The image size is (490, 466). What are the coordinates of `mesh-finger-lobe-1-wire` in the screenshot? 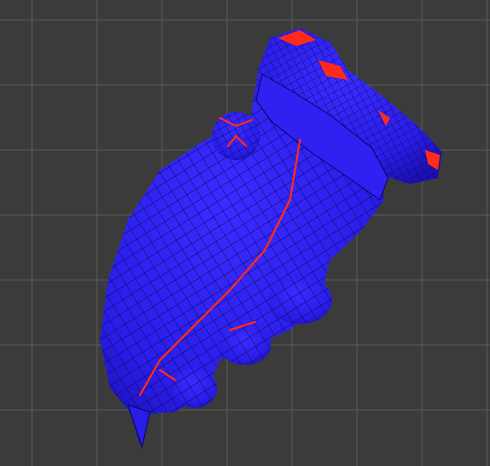 It's located at (300, 300).